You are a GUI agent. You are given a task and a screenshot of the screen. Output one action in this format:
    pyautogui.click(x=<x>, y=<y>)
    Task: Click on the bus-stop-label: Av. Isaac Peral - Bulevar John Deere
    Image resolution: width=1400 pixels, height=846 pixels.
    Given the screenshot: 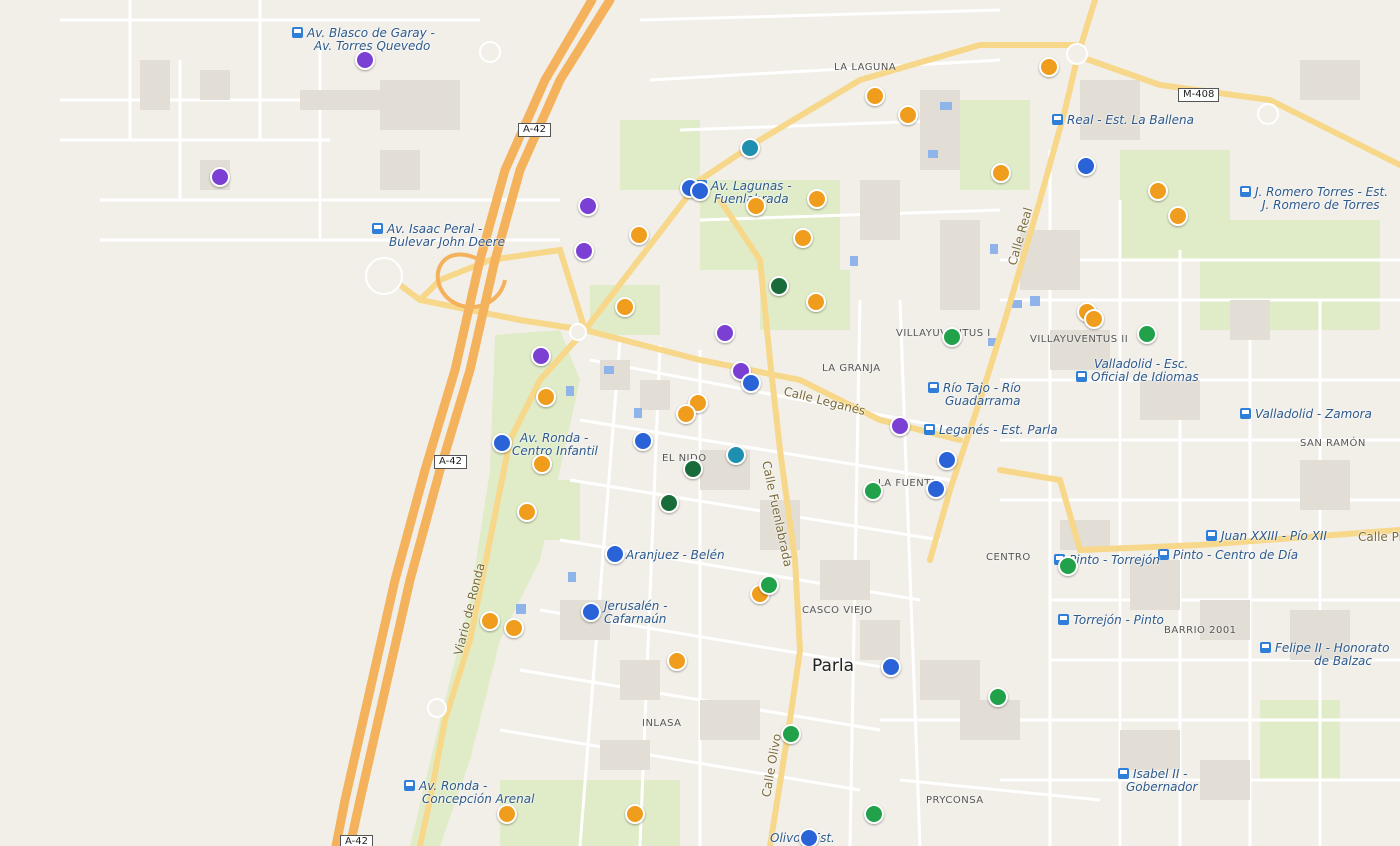 What is the action you would take?
    pyautogui.click(x=438, y=236)
    